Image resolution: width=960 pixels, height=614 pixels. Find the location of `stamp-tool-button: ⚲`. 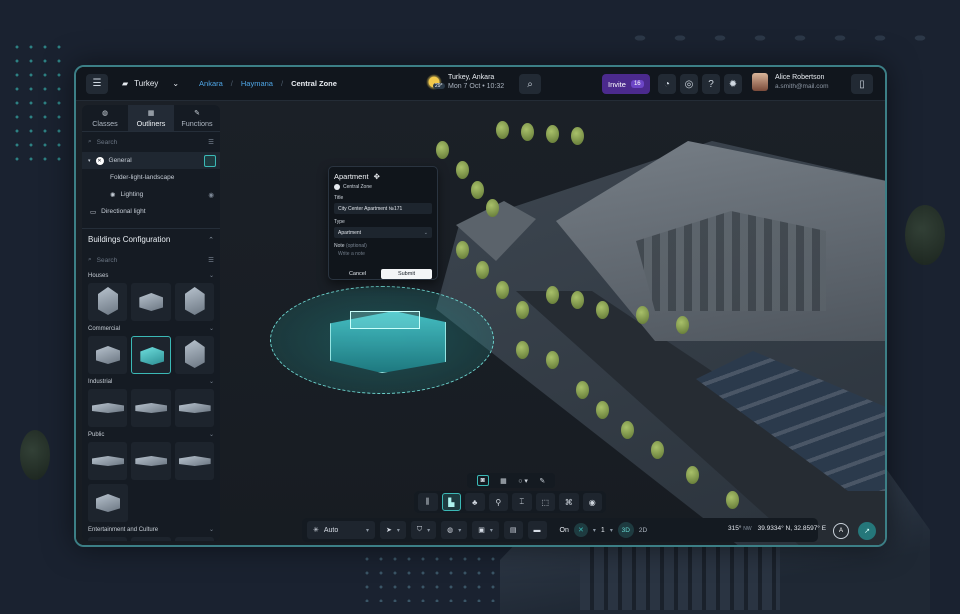

stamp-tool-button: ⚲ is located at coordinates (498, 502).